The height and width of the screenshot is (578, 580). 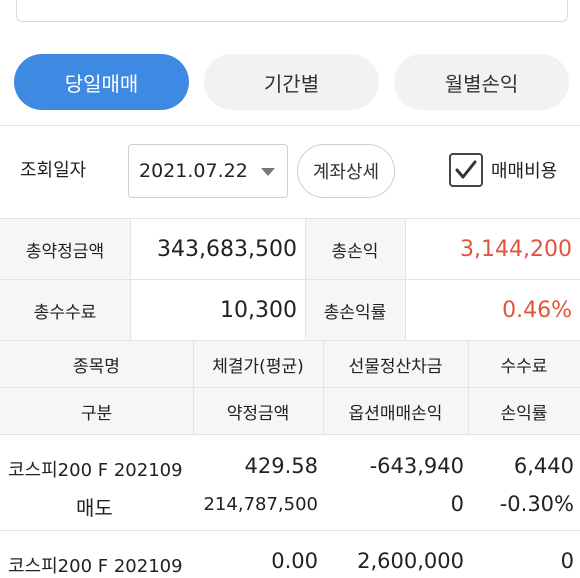 I want to click on col-header-contract-amount: 약정금액, so click(x=258, y=411).